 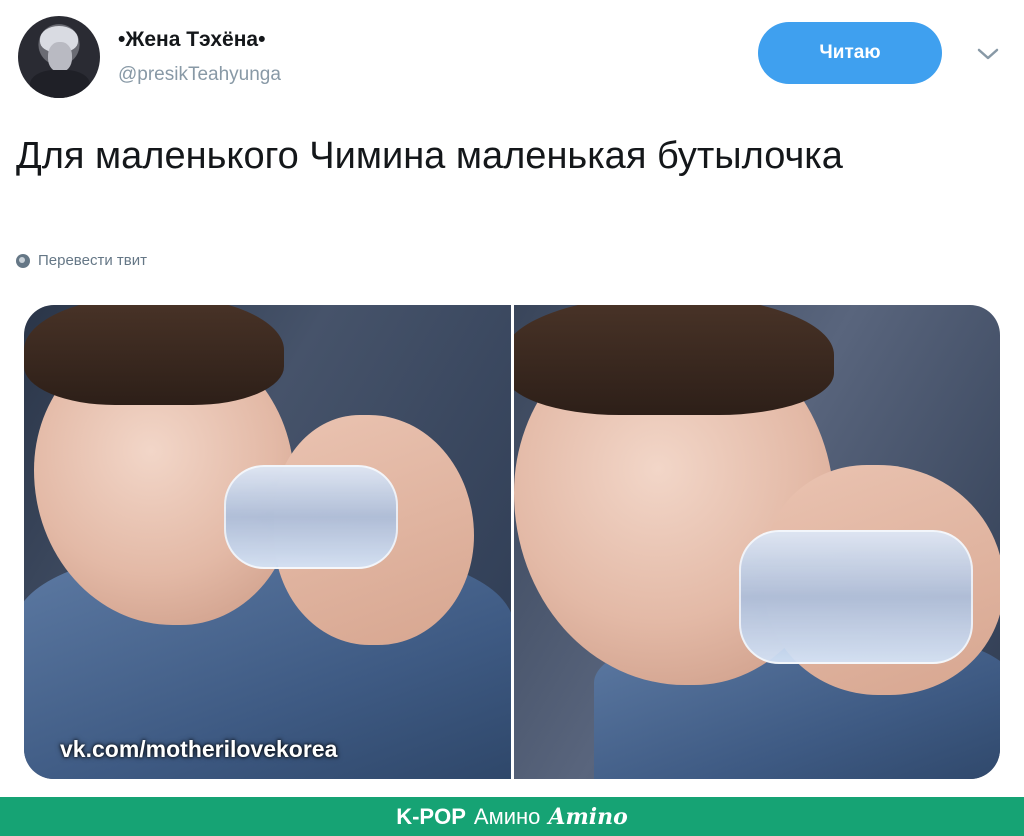 What do you see at coordinates (988, 54) in the screenshot?
I see `chevron-down-icon` at bounding box center [988, 54].